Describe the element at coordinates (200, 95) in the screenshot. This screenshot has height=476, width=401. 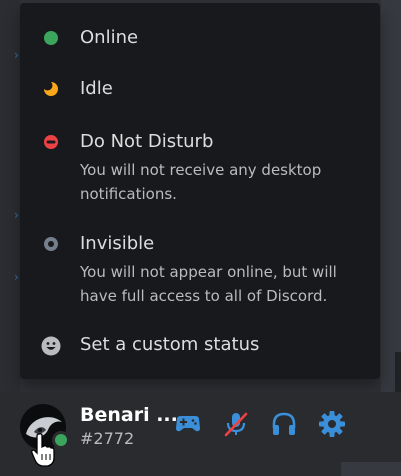
I see `status-option-idle: Idle` at that location.